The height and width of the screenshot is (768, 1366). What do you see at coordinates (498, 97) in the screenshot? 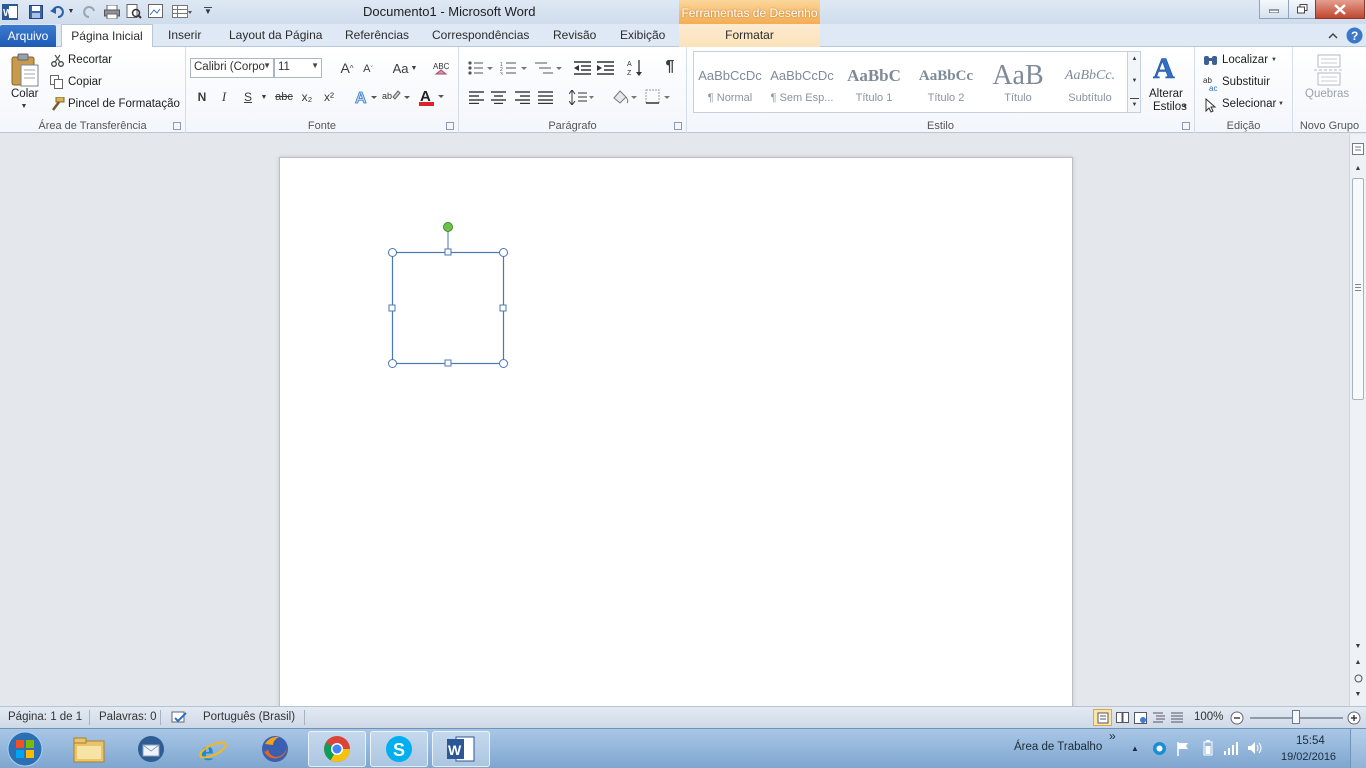
I see `align-center-icon` at bounding box center [498, 97].